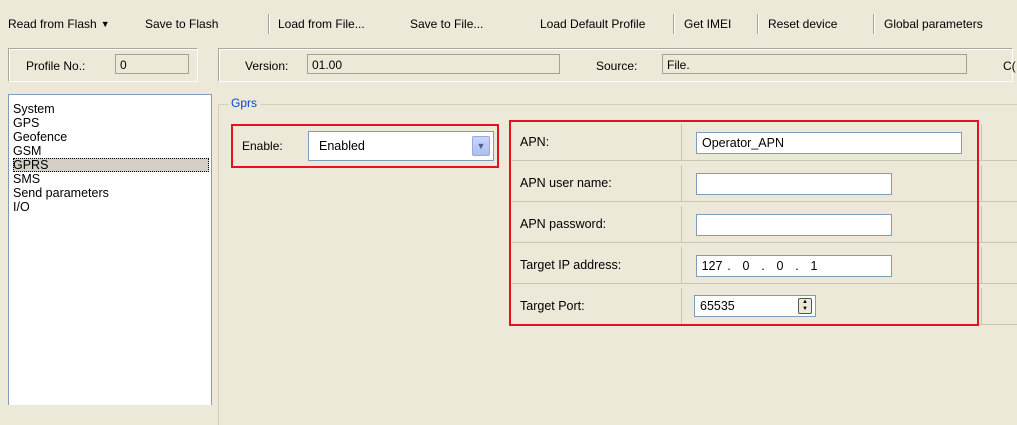 This screenshot has height=425, width=1017. What do you see at coordinates (262, 146) in the screenshot?
I see `enable-label: Enable:` at bounding box center [262, 146].